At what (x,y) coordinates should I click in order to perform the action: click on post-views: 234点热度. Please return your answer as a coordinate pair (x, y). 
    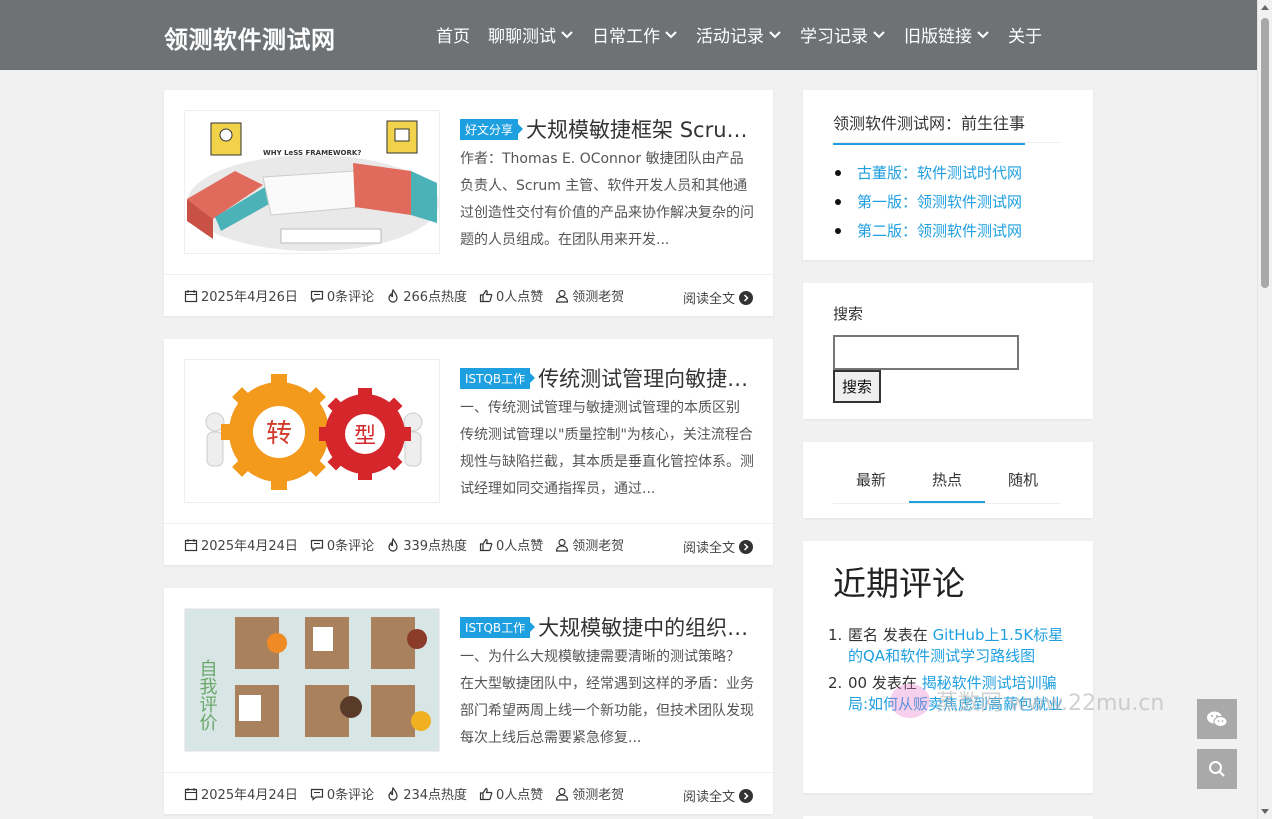
    Looking at the image, I should click on (426, 793).